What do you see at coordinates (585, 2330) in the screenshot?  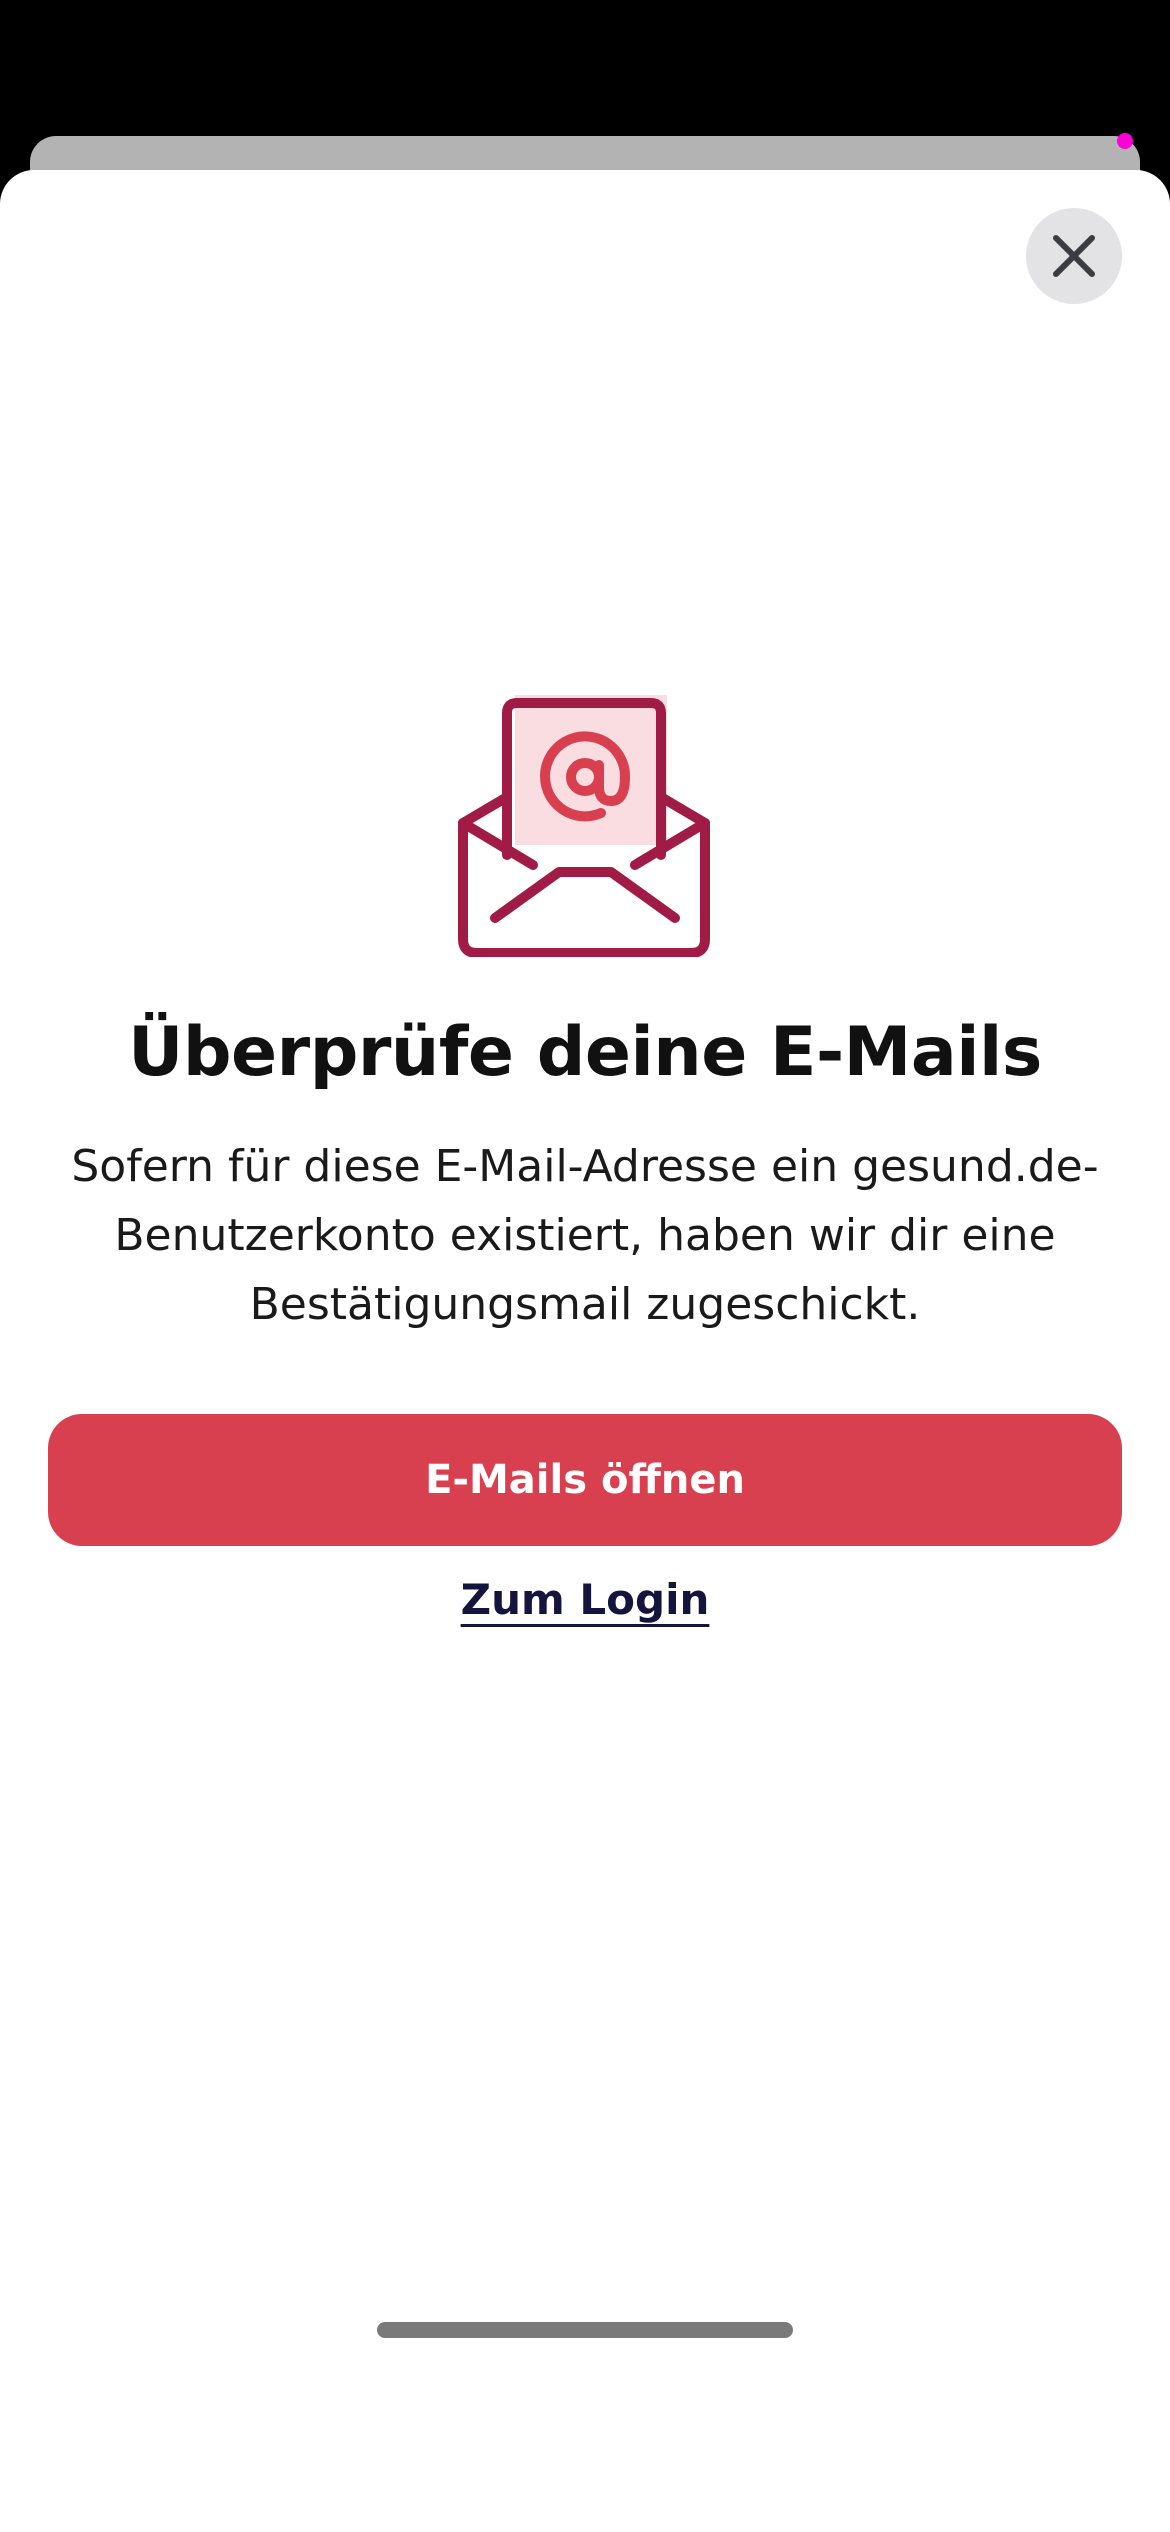 I see `home-indicator` at bounding box center [585, 2330].